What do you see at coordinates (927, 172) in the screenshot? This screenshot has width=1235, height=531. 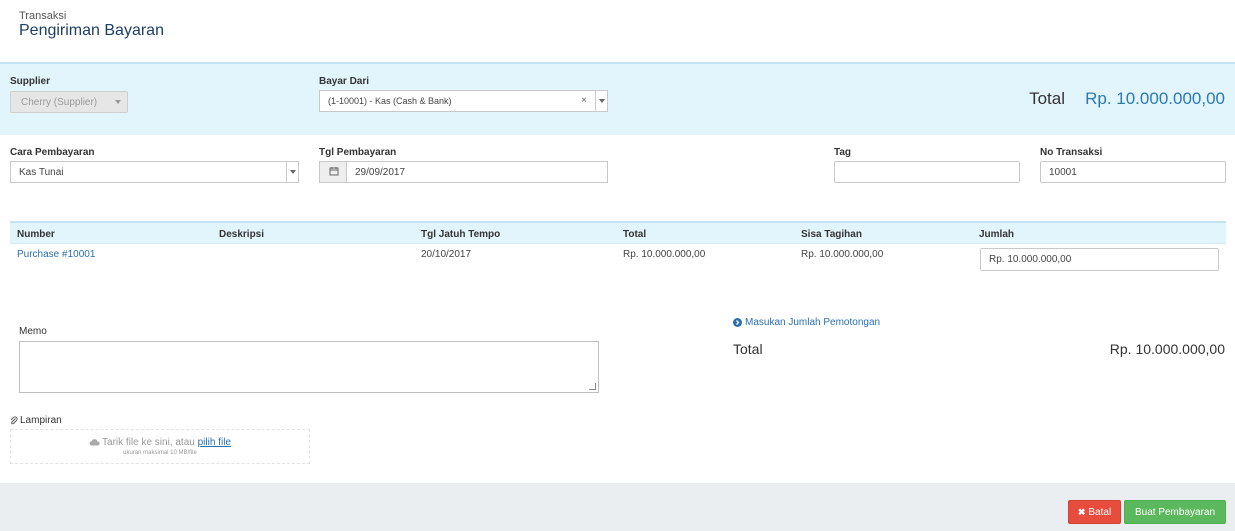 I see `tag-input` at bounding box center [927, 172].